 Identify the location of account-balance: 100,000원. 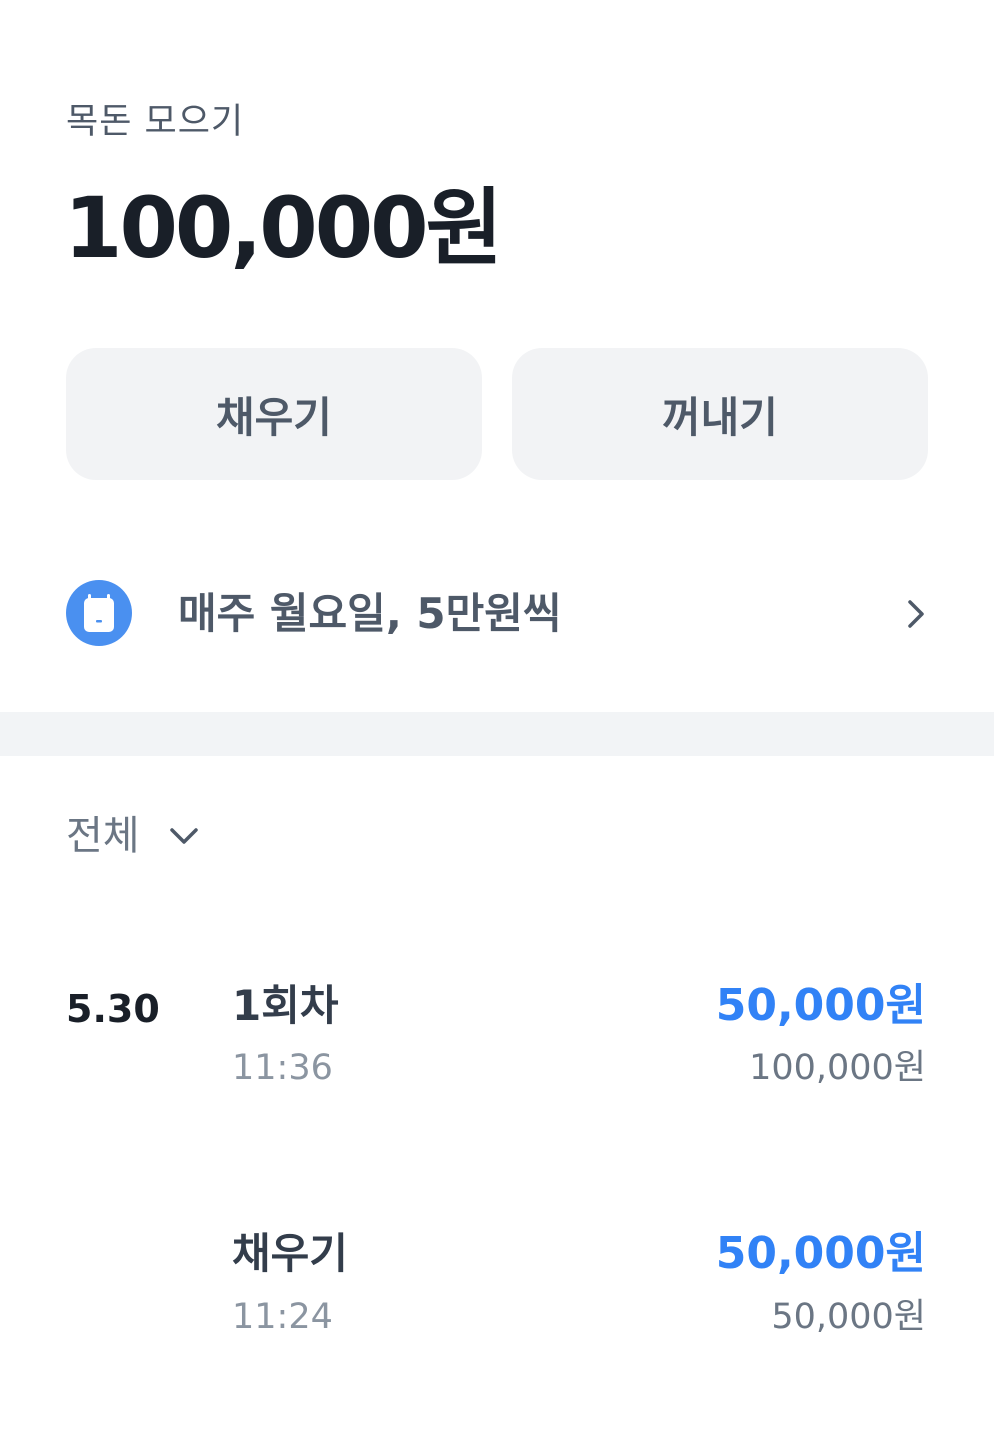
(283, 228).